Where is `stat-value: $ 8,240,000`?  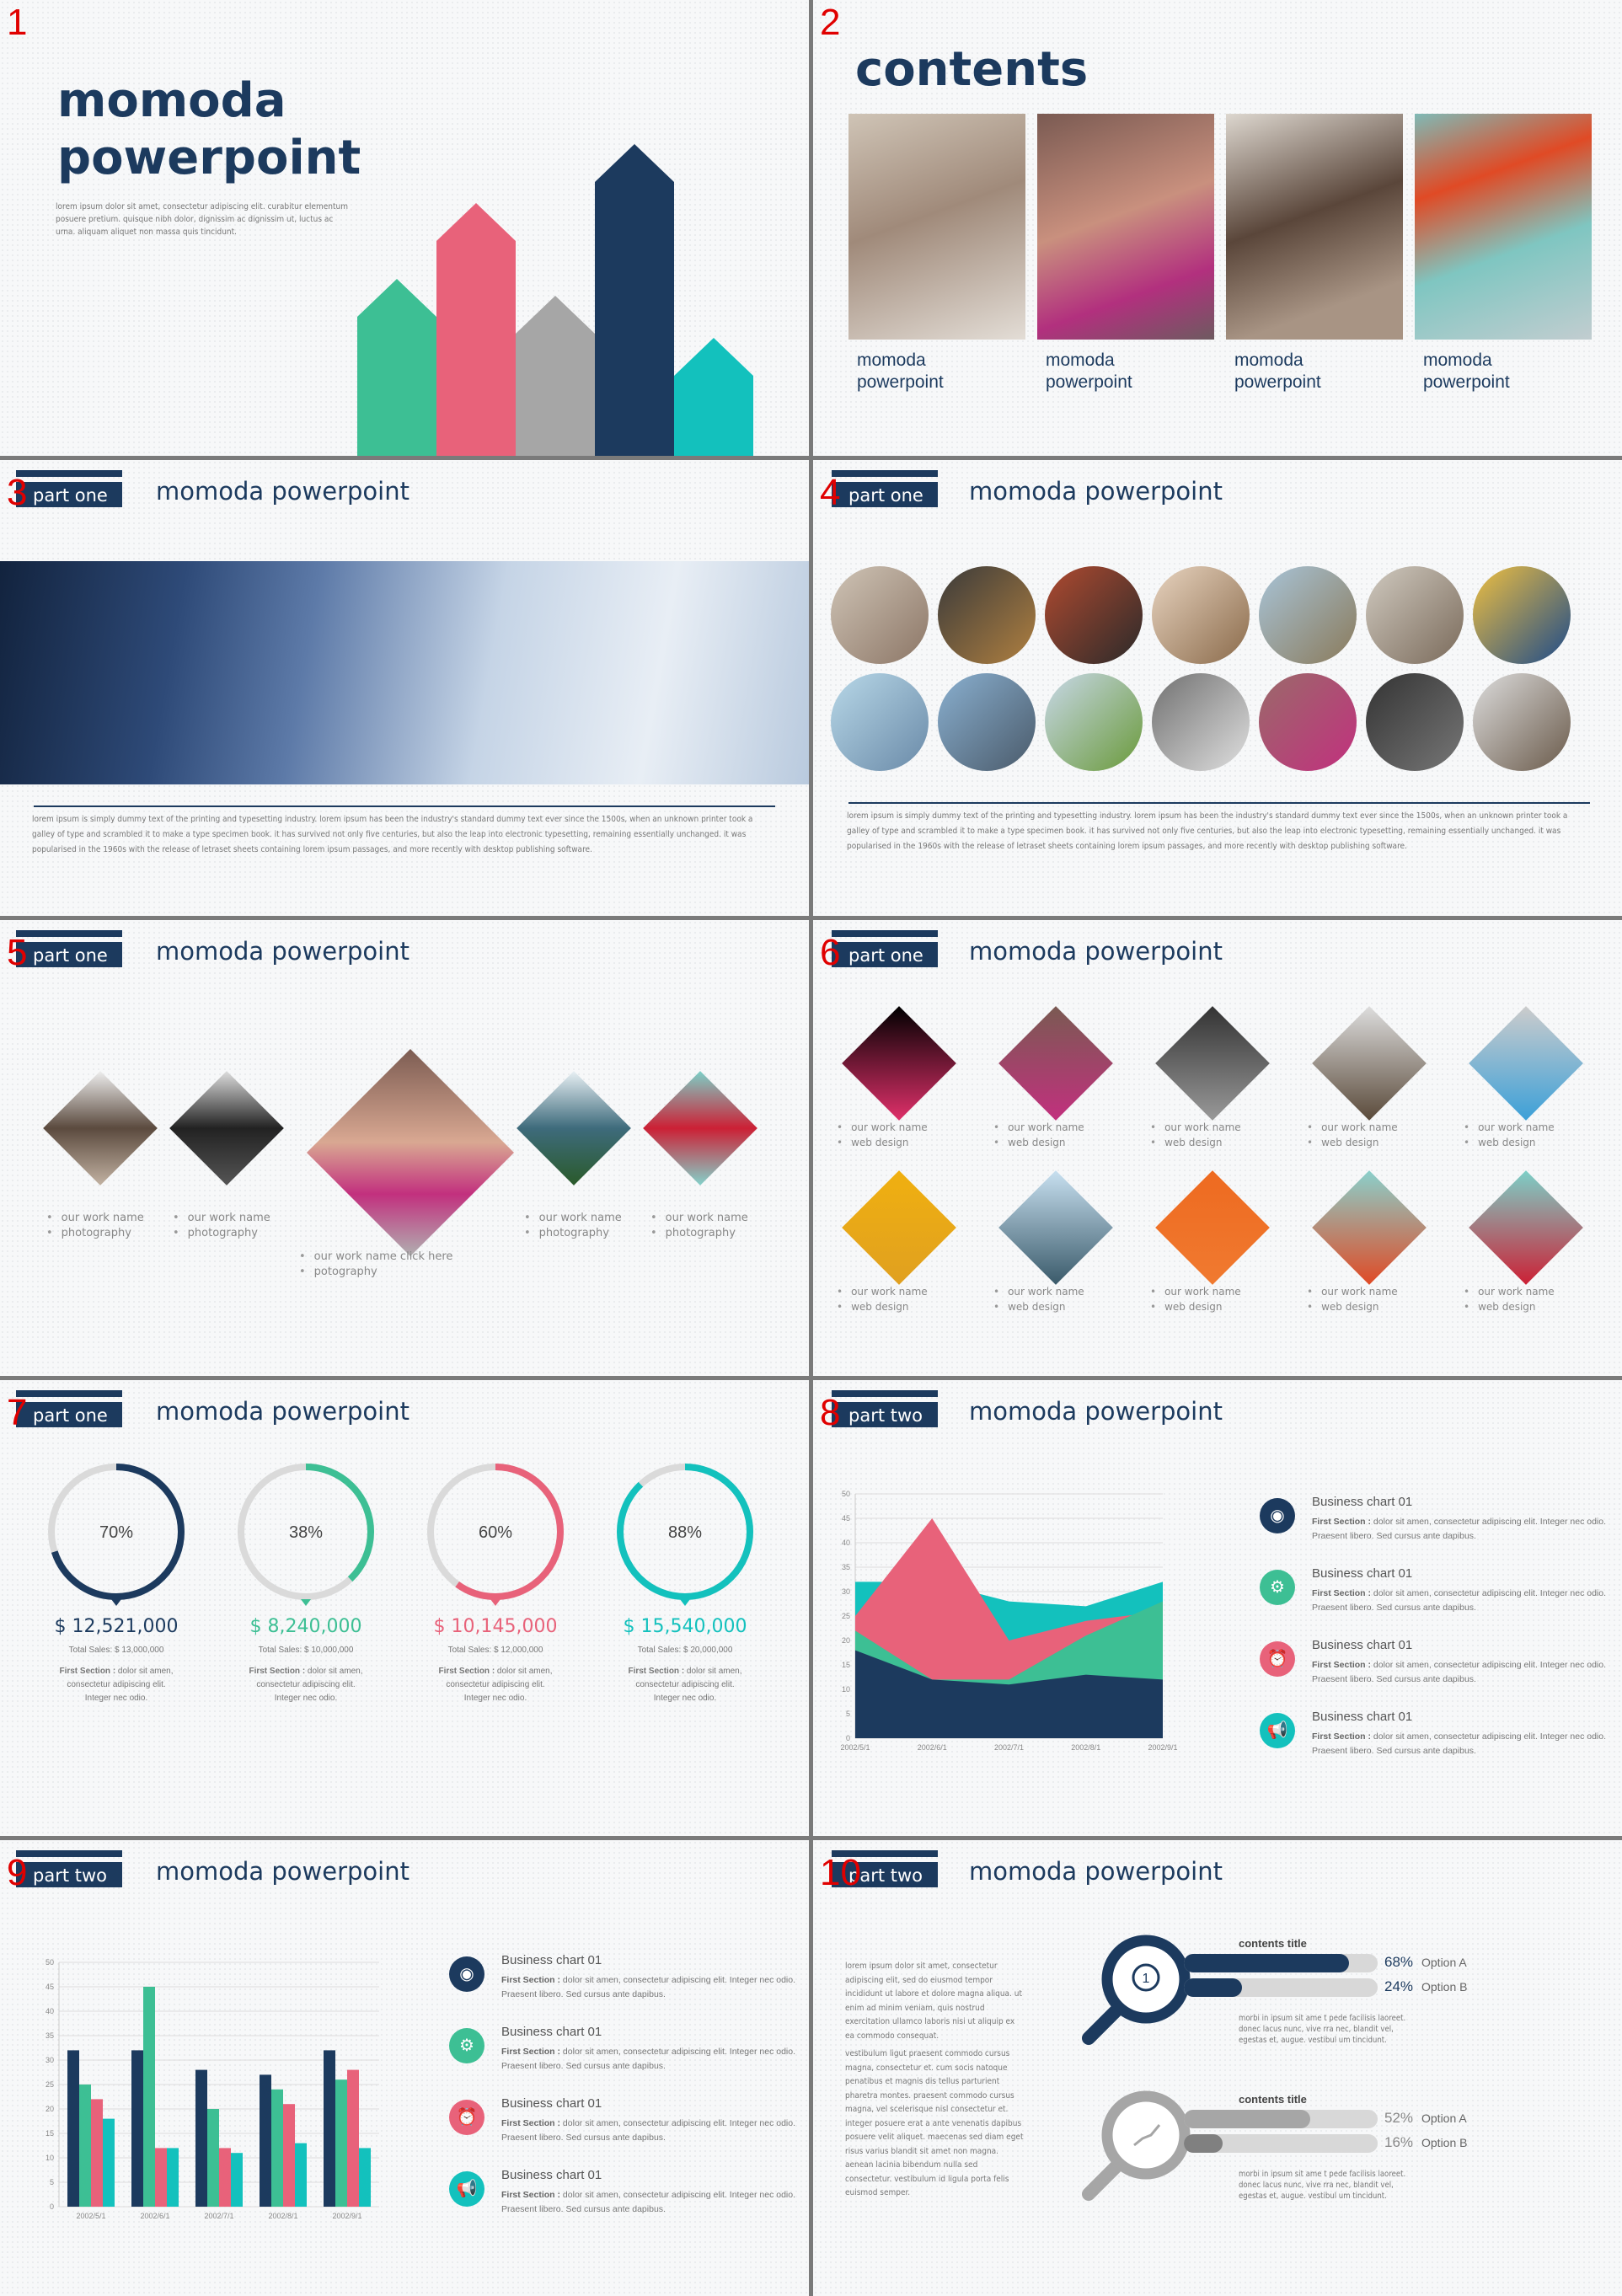 stat-value: $ 8,240,000 is located at coordinates (305, 1626).